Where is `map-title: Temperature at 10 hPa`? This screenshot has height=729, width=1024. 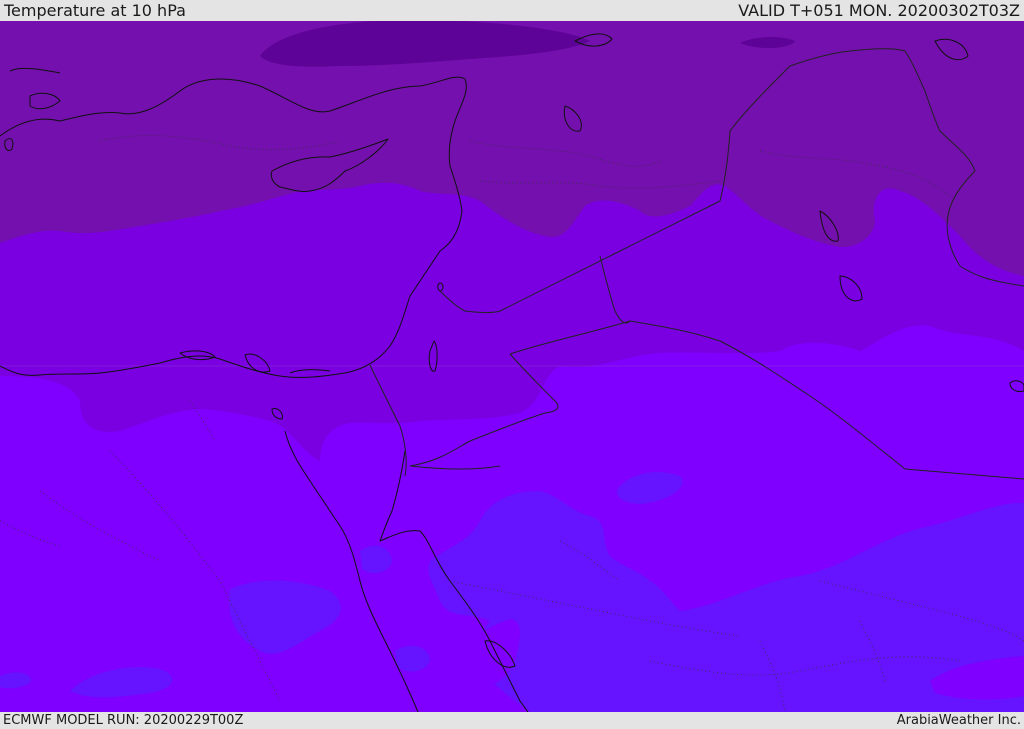 map-title: Temperature at 10 hPa is located at coordinates (95, 10).